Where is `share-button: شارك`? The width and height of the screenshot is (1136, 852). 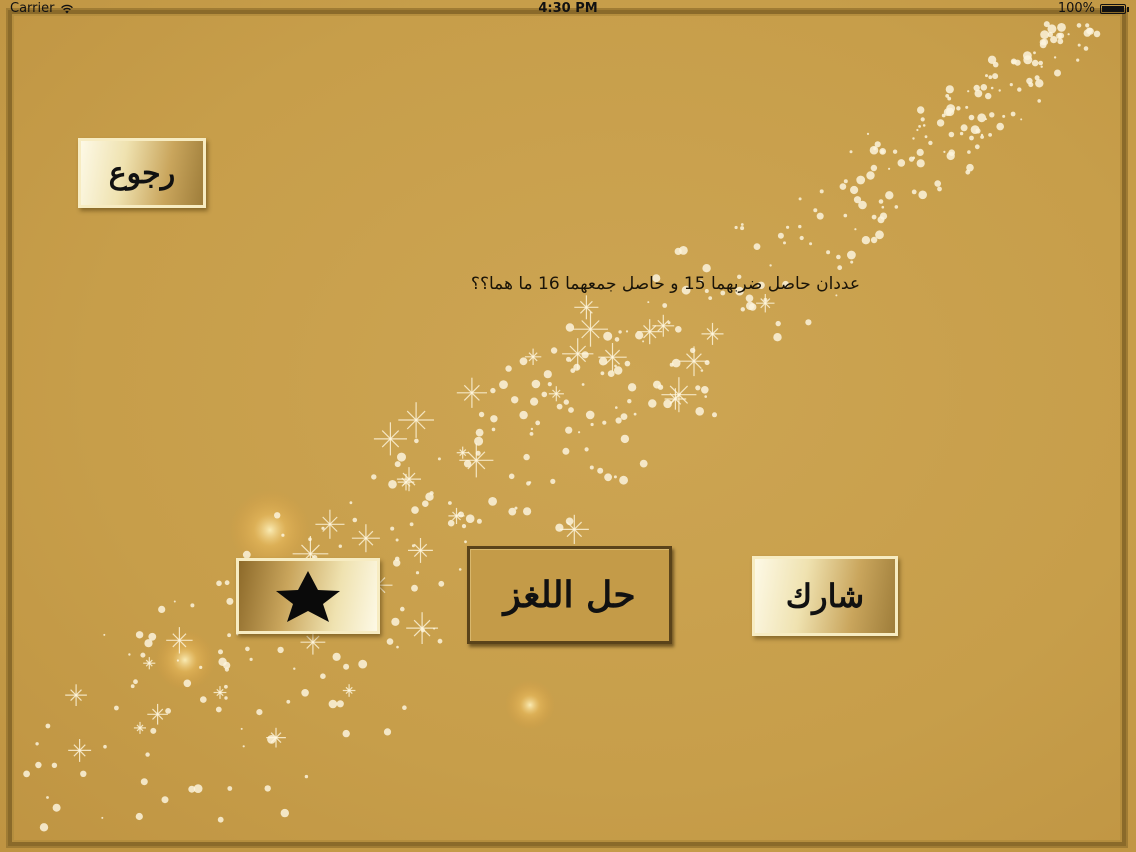 share-button: شارك is located at coordinates (825, 596).